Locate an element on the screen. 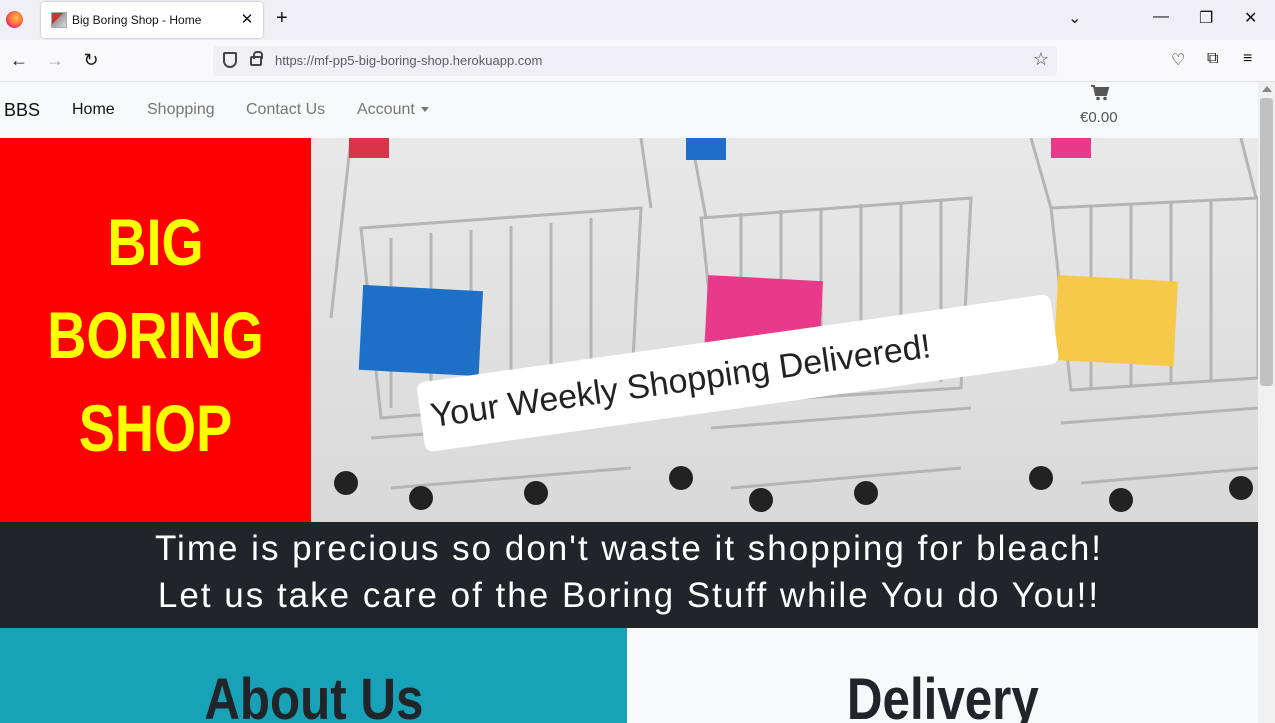 The width and height of the screenshot is (1275, 723). close-window-button: ✕ is located at coordinates (1250, 18).